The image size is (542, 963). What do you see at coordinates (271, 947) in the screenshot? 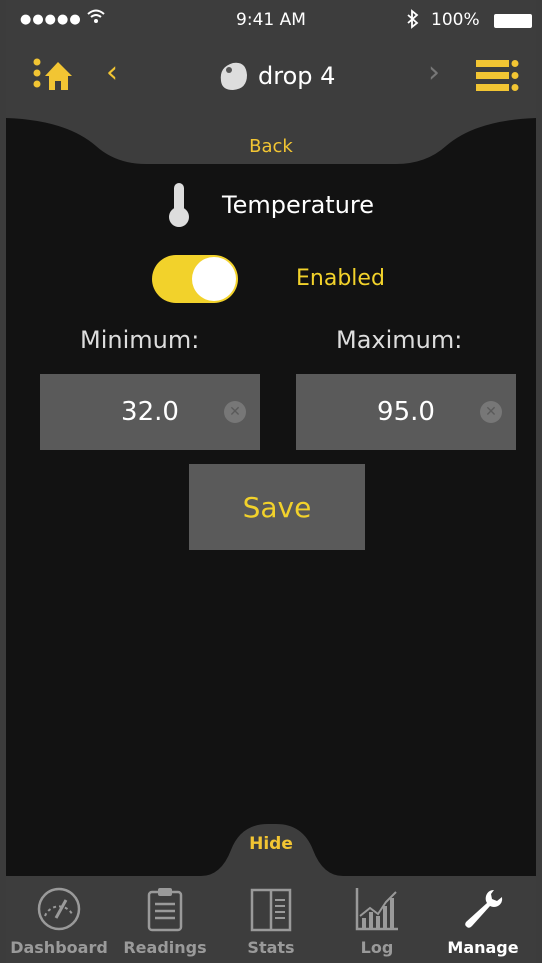
I see `tab-label: Stats` at bounding box center [271, 947].